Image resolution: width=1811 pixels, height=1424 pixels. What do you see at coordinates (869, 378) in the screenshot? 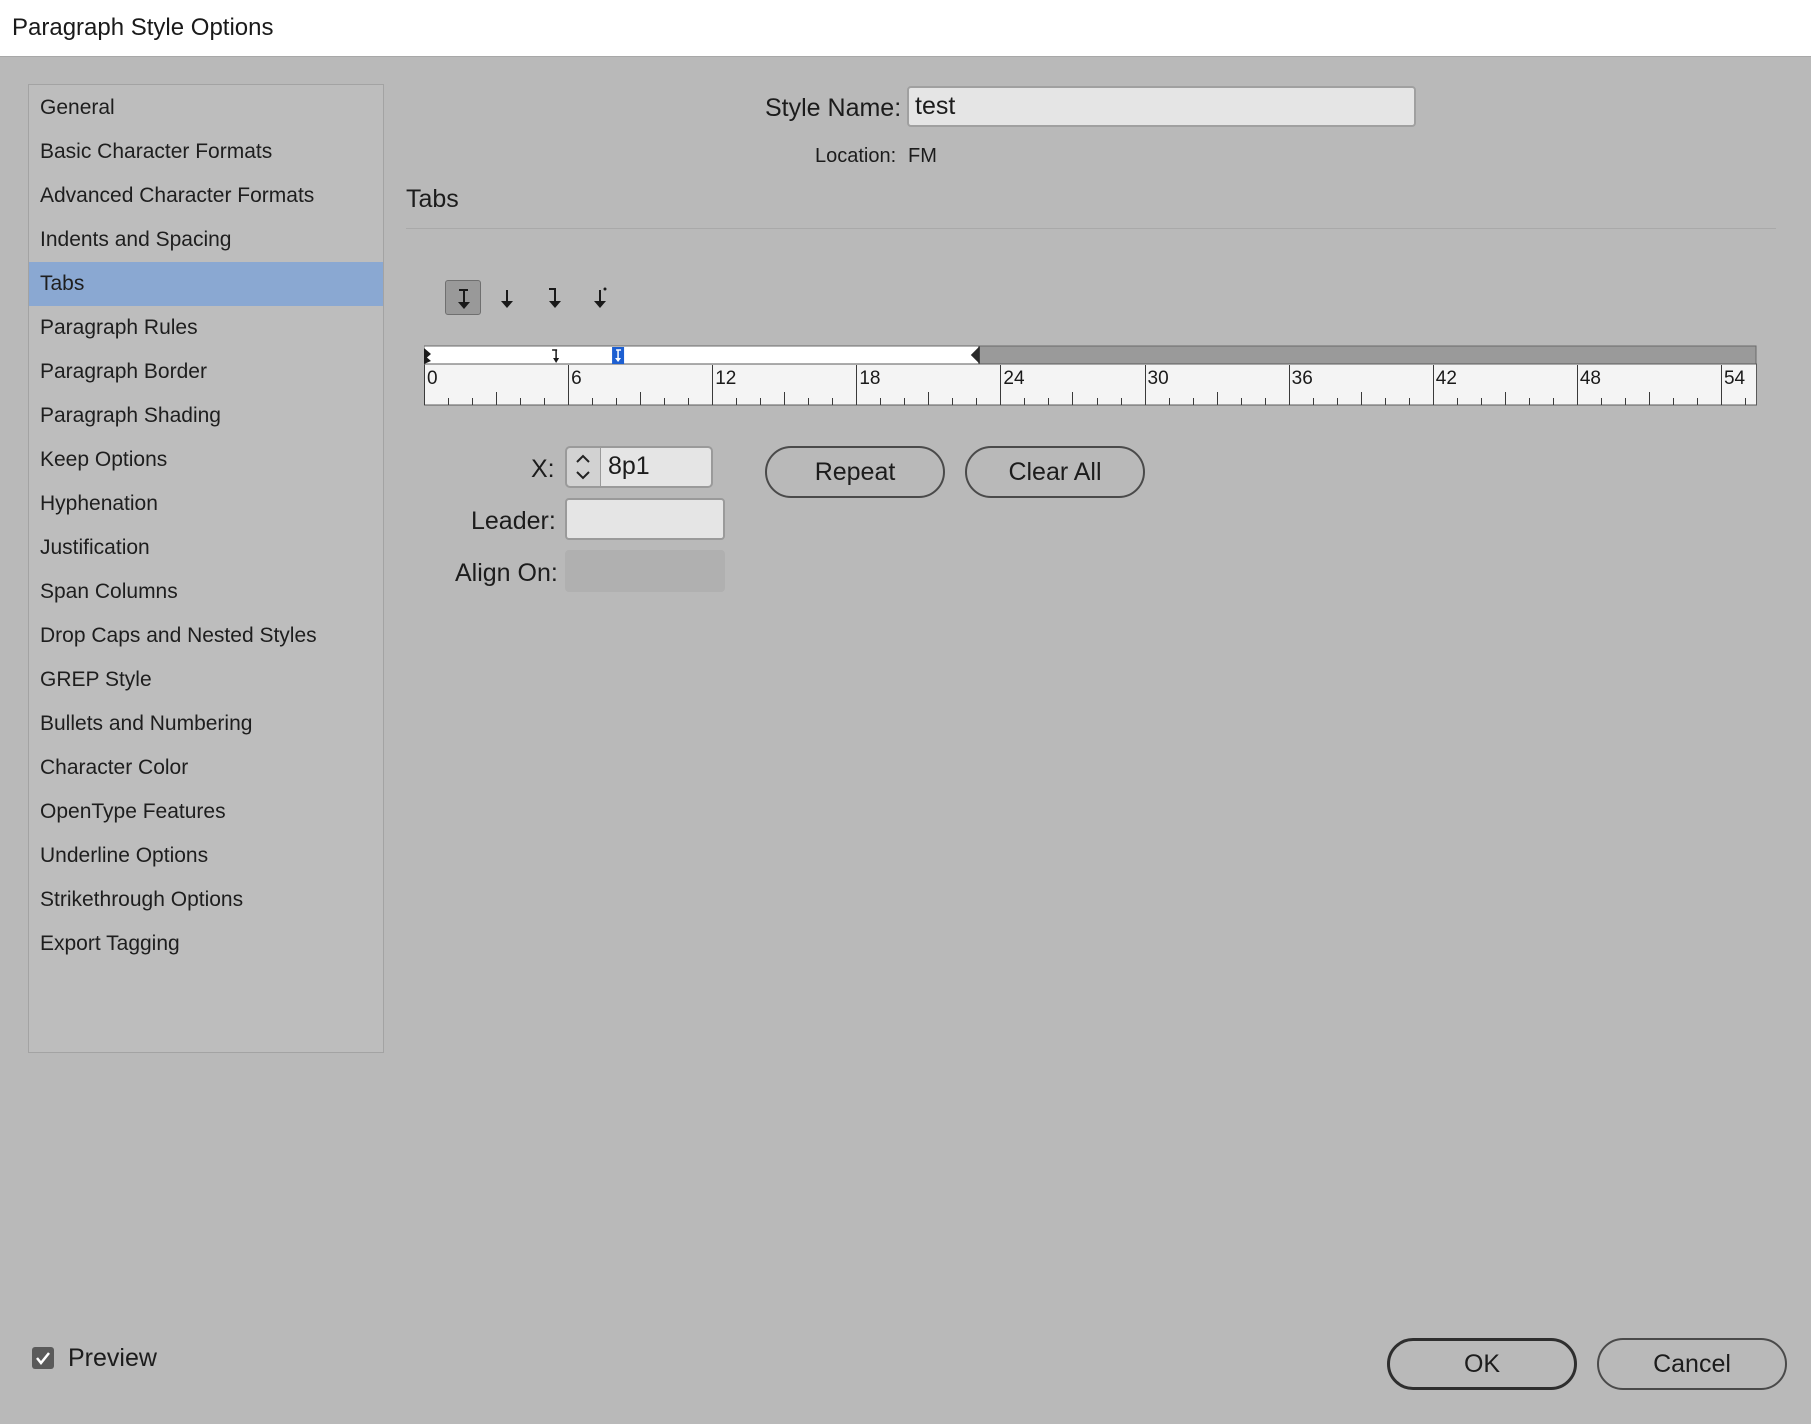
I see `ruler-tick-label: 18` at bounding box center [869, 378].